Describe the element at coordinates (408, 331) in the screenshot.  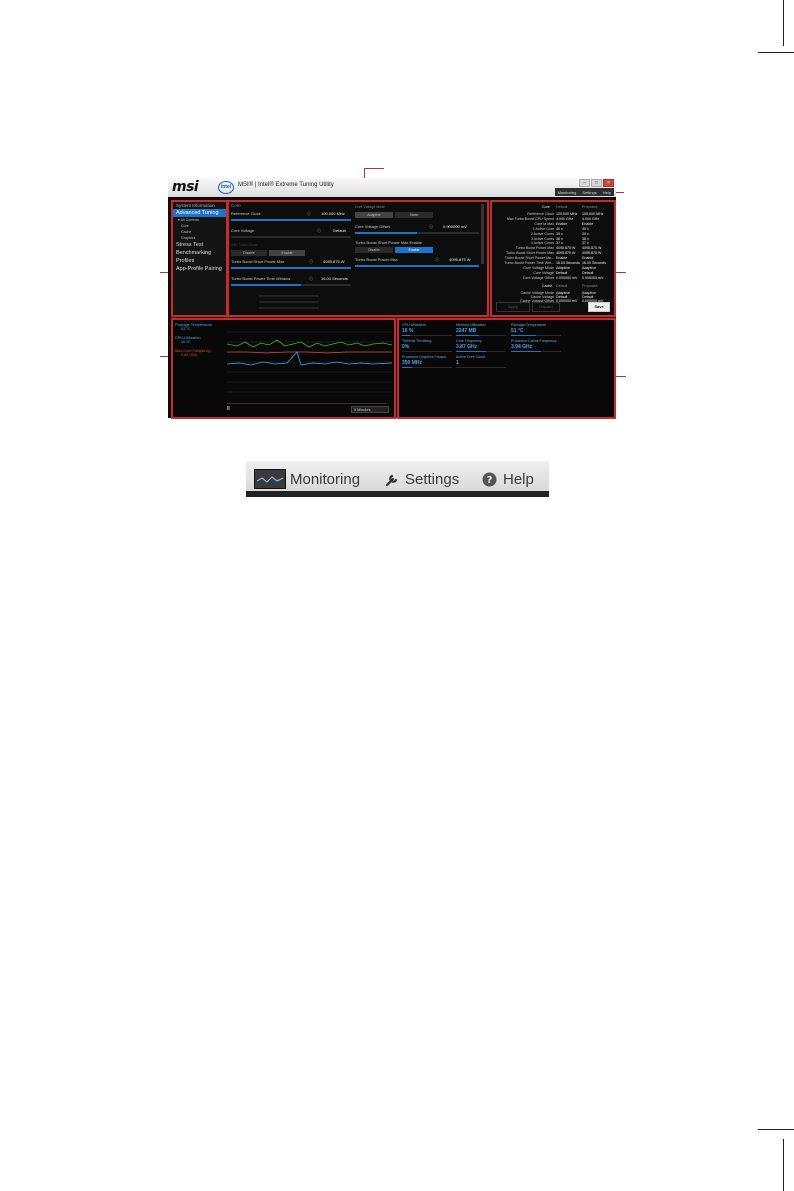
I see `stat-value: 16 %` at that location.